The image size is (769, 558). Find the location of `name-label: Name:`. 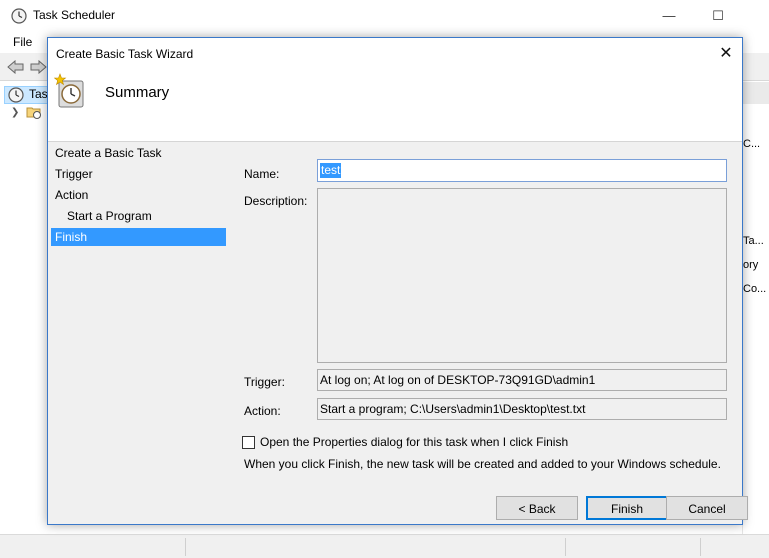

name-label: Name: is located at coordinates (262, 174).